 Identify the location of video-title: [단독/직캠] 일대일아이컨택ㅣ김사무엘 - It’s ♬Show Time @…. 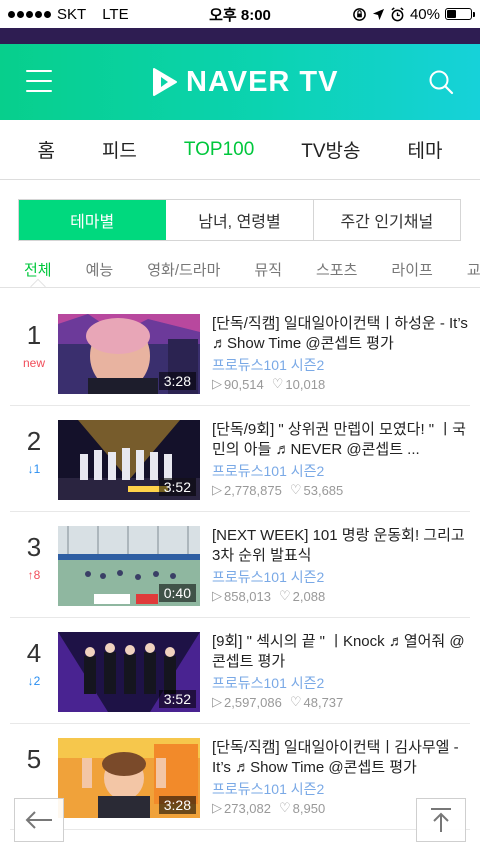
(341, 758).